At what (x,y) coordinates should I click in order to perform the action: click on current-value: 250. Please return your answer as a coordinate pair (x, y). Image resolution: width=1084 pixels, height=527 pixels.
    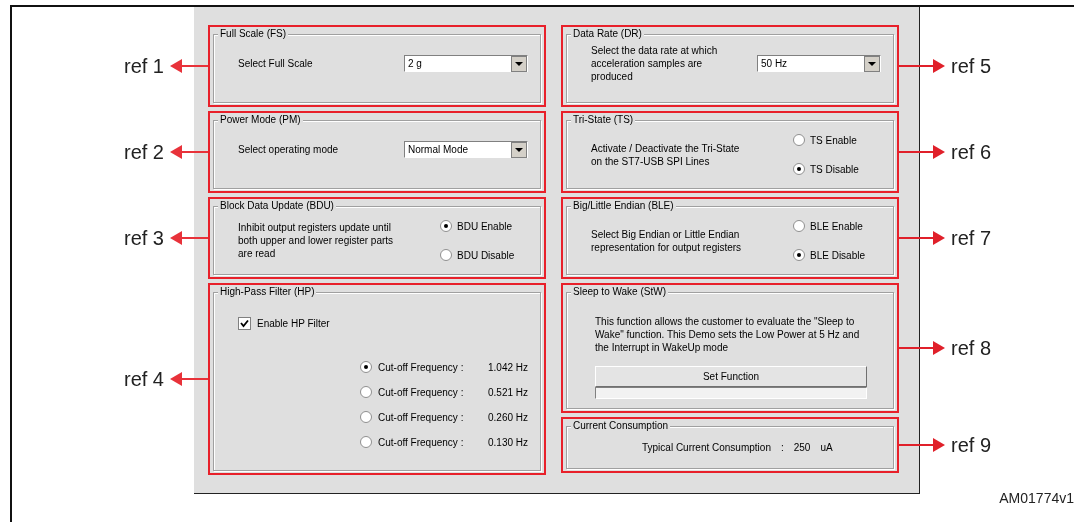
    Looking at the image, I should click on (802, 447).